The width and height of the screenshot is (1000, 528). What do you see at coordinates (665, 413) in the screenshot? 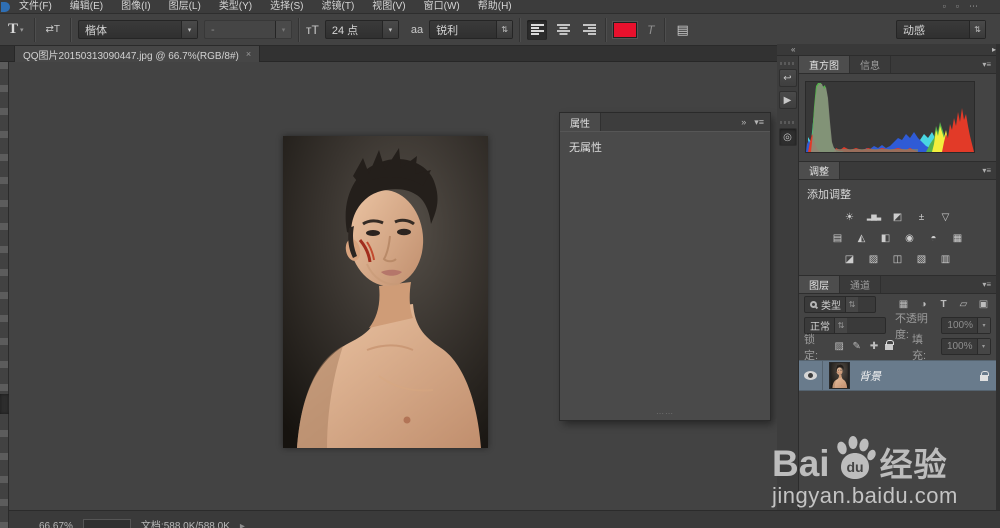
I see `panel-resize-grip: ⋯⋯` at bounding box center [665, 413].